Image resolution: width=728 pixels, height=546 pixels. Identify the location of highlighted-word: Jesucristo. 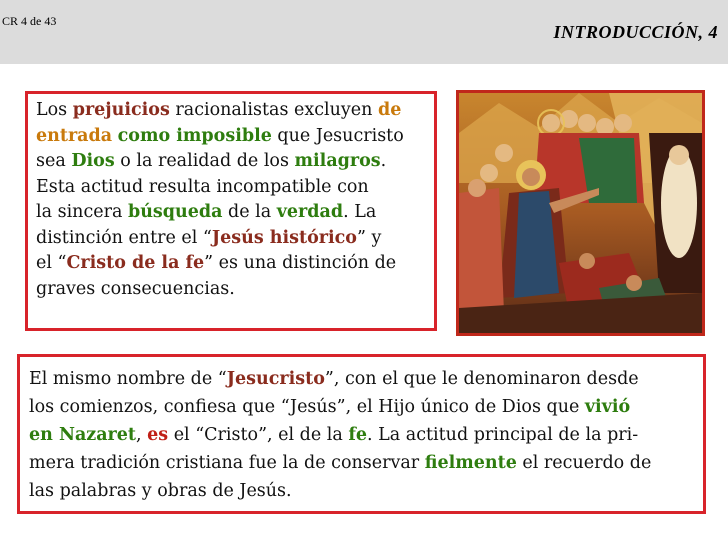
(275, 379).